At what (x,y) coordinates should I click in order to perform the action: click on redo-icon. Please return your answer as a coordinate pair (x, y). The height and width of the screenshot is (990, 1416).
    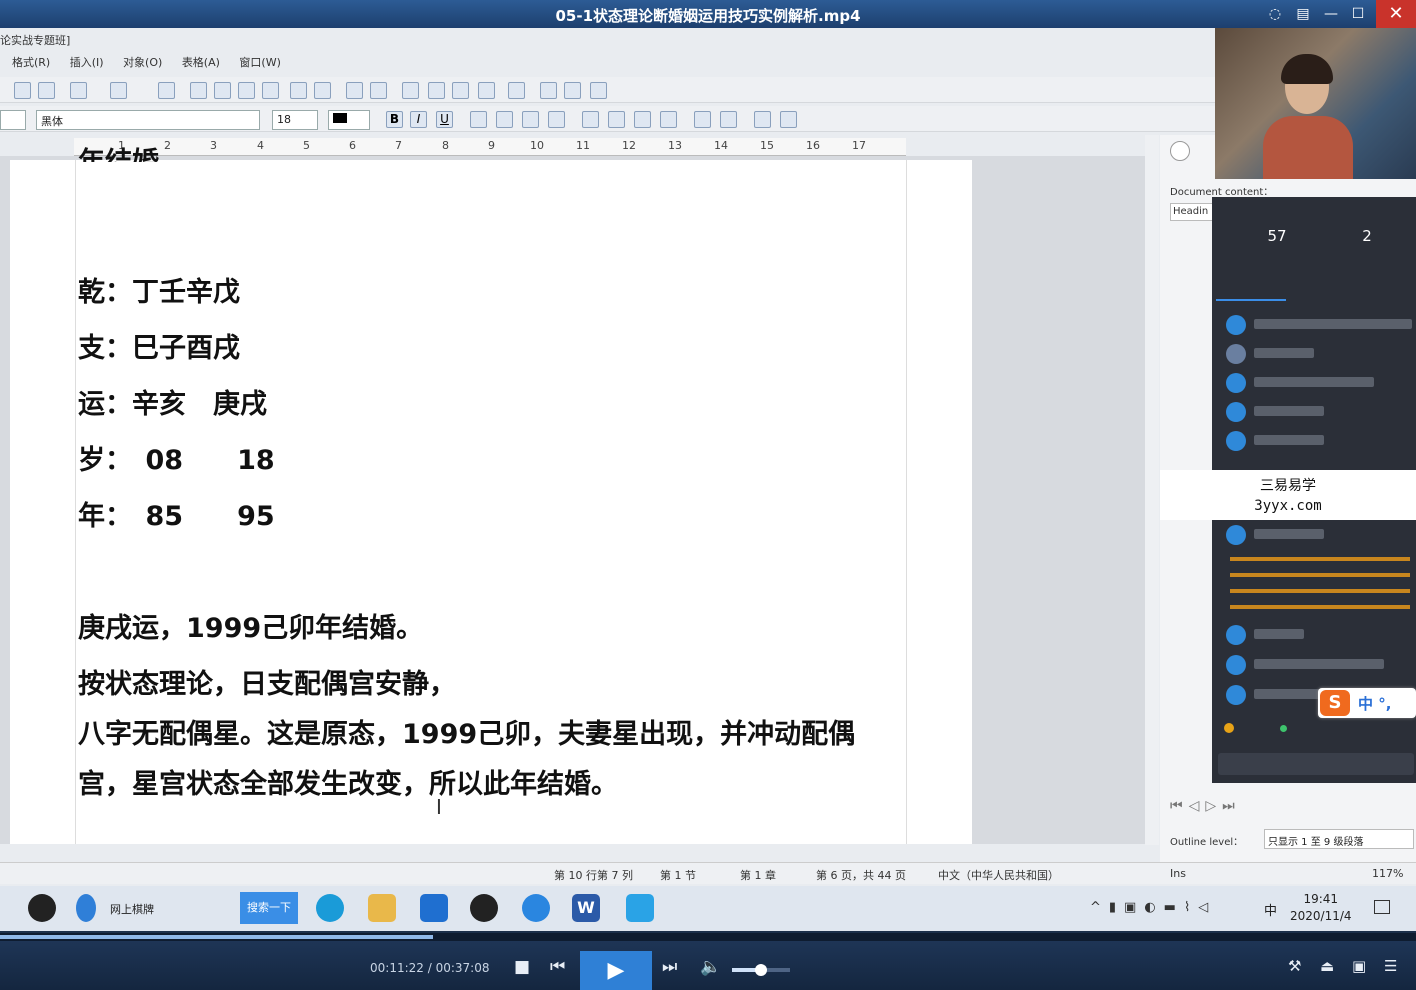
    Looking at the image, I should click on (118, 90).